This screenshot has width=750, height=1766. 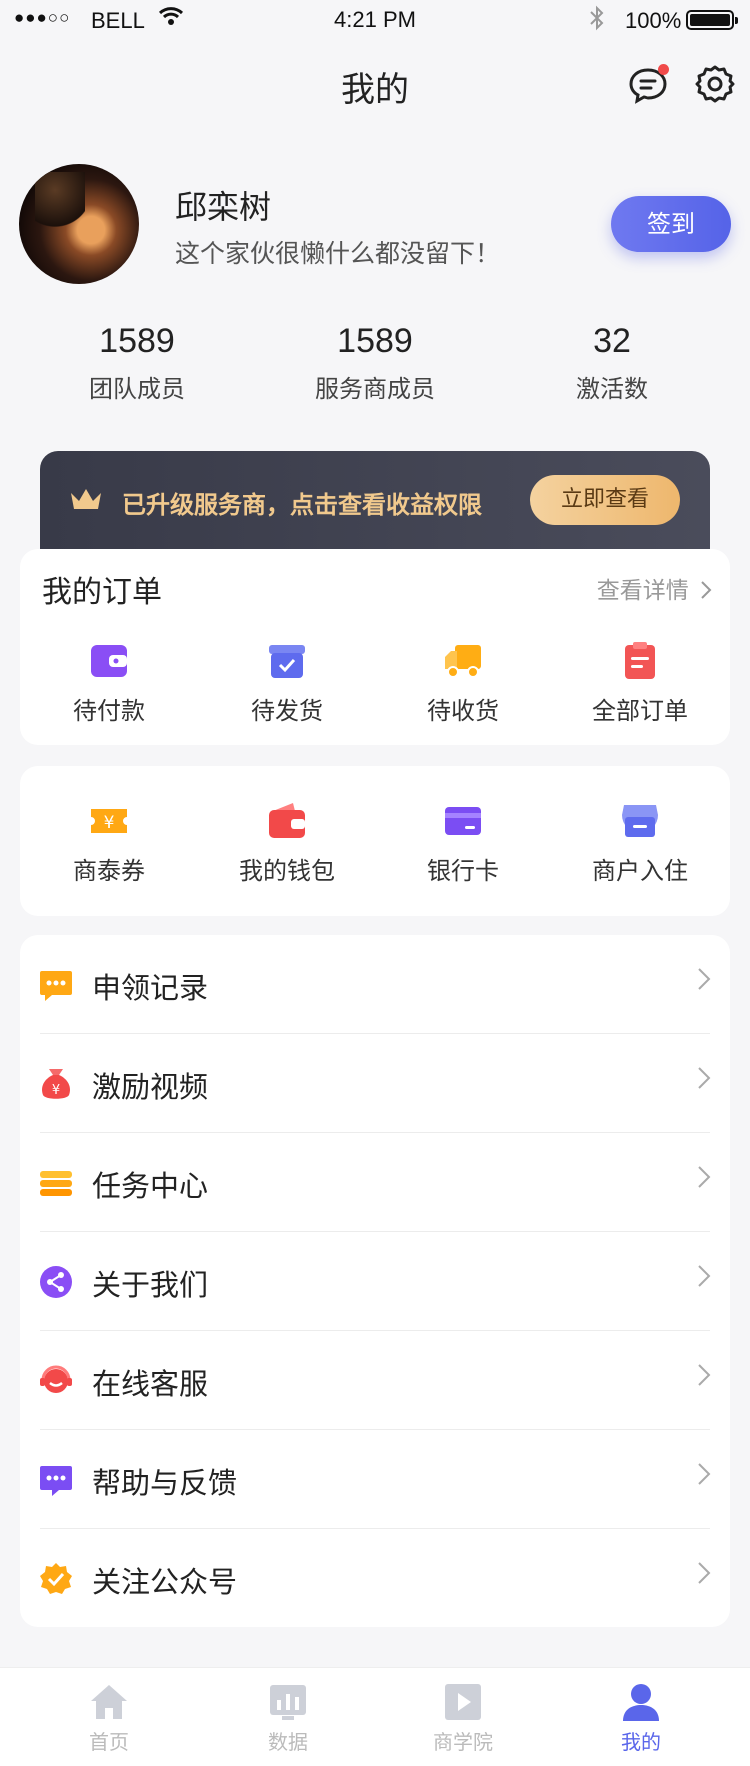 I want to click on wallet-label: 商泰券, so click(x=109, y=871).